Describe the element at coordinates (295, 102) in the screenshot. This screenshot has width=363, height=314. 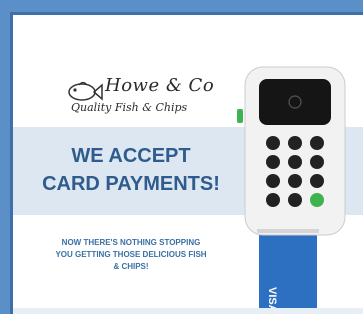
I see `reader-screen` at that location.